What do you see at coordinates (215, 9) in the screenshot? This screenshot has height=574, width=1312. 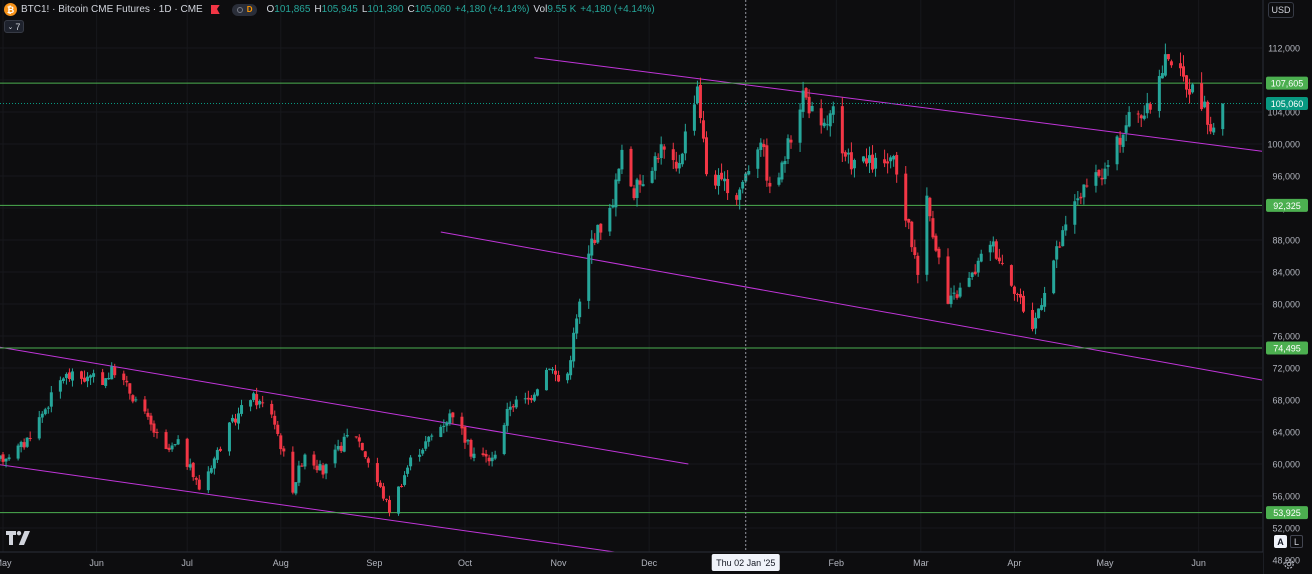 I see `flag-icon` at bounding box center [215, 9].